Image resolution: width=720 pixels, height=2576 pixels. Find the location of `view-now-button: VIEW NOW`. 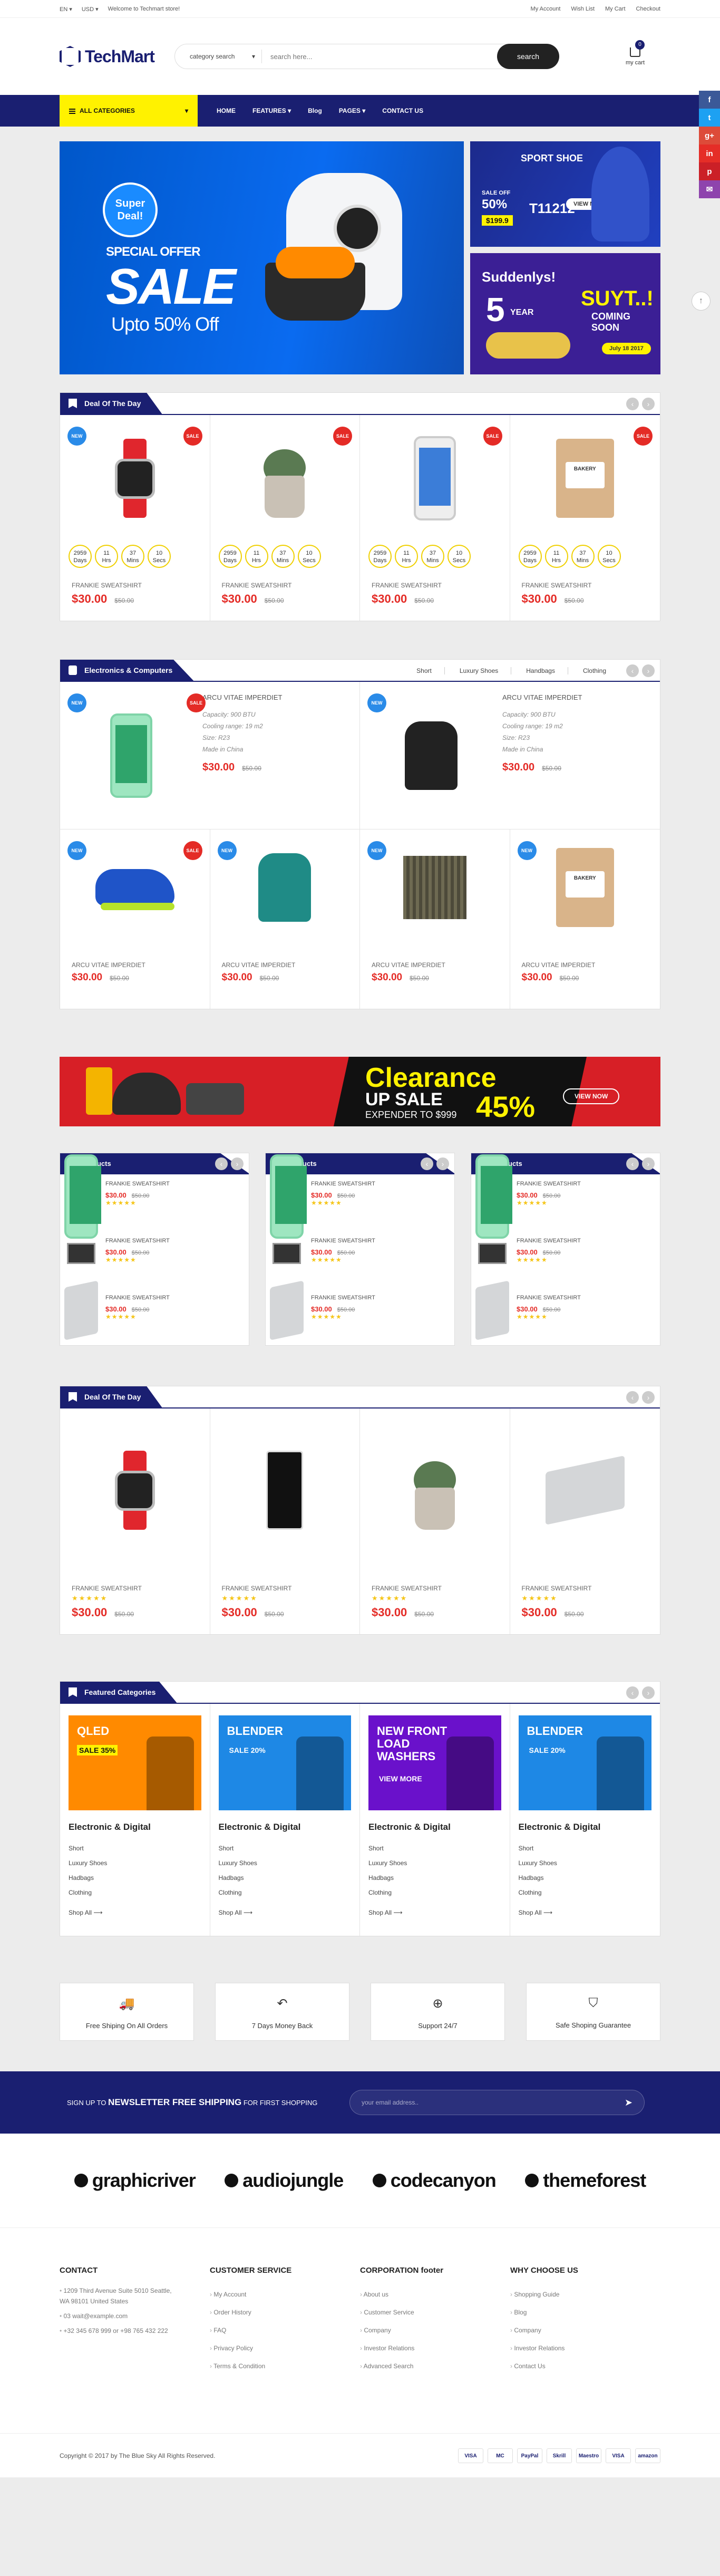

view-now-button: VIEW NOW is located at coordinates (591, 1096).